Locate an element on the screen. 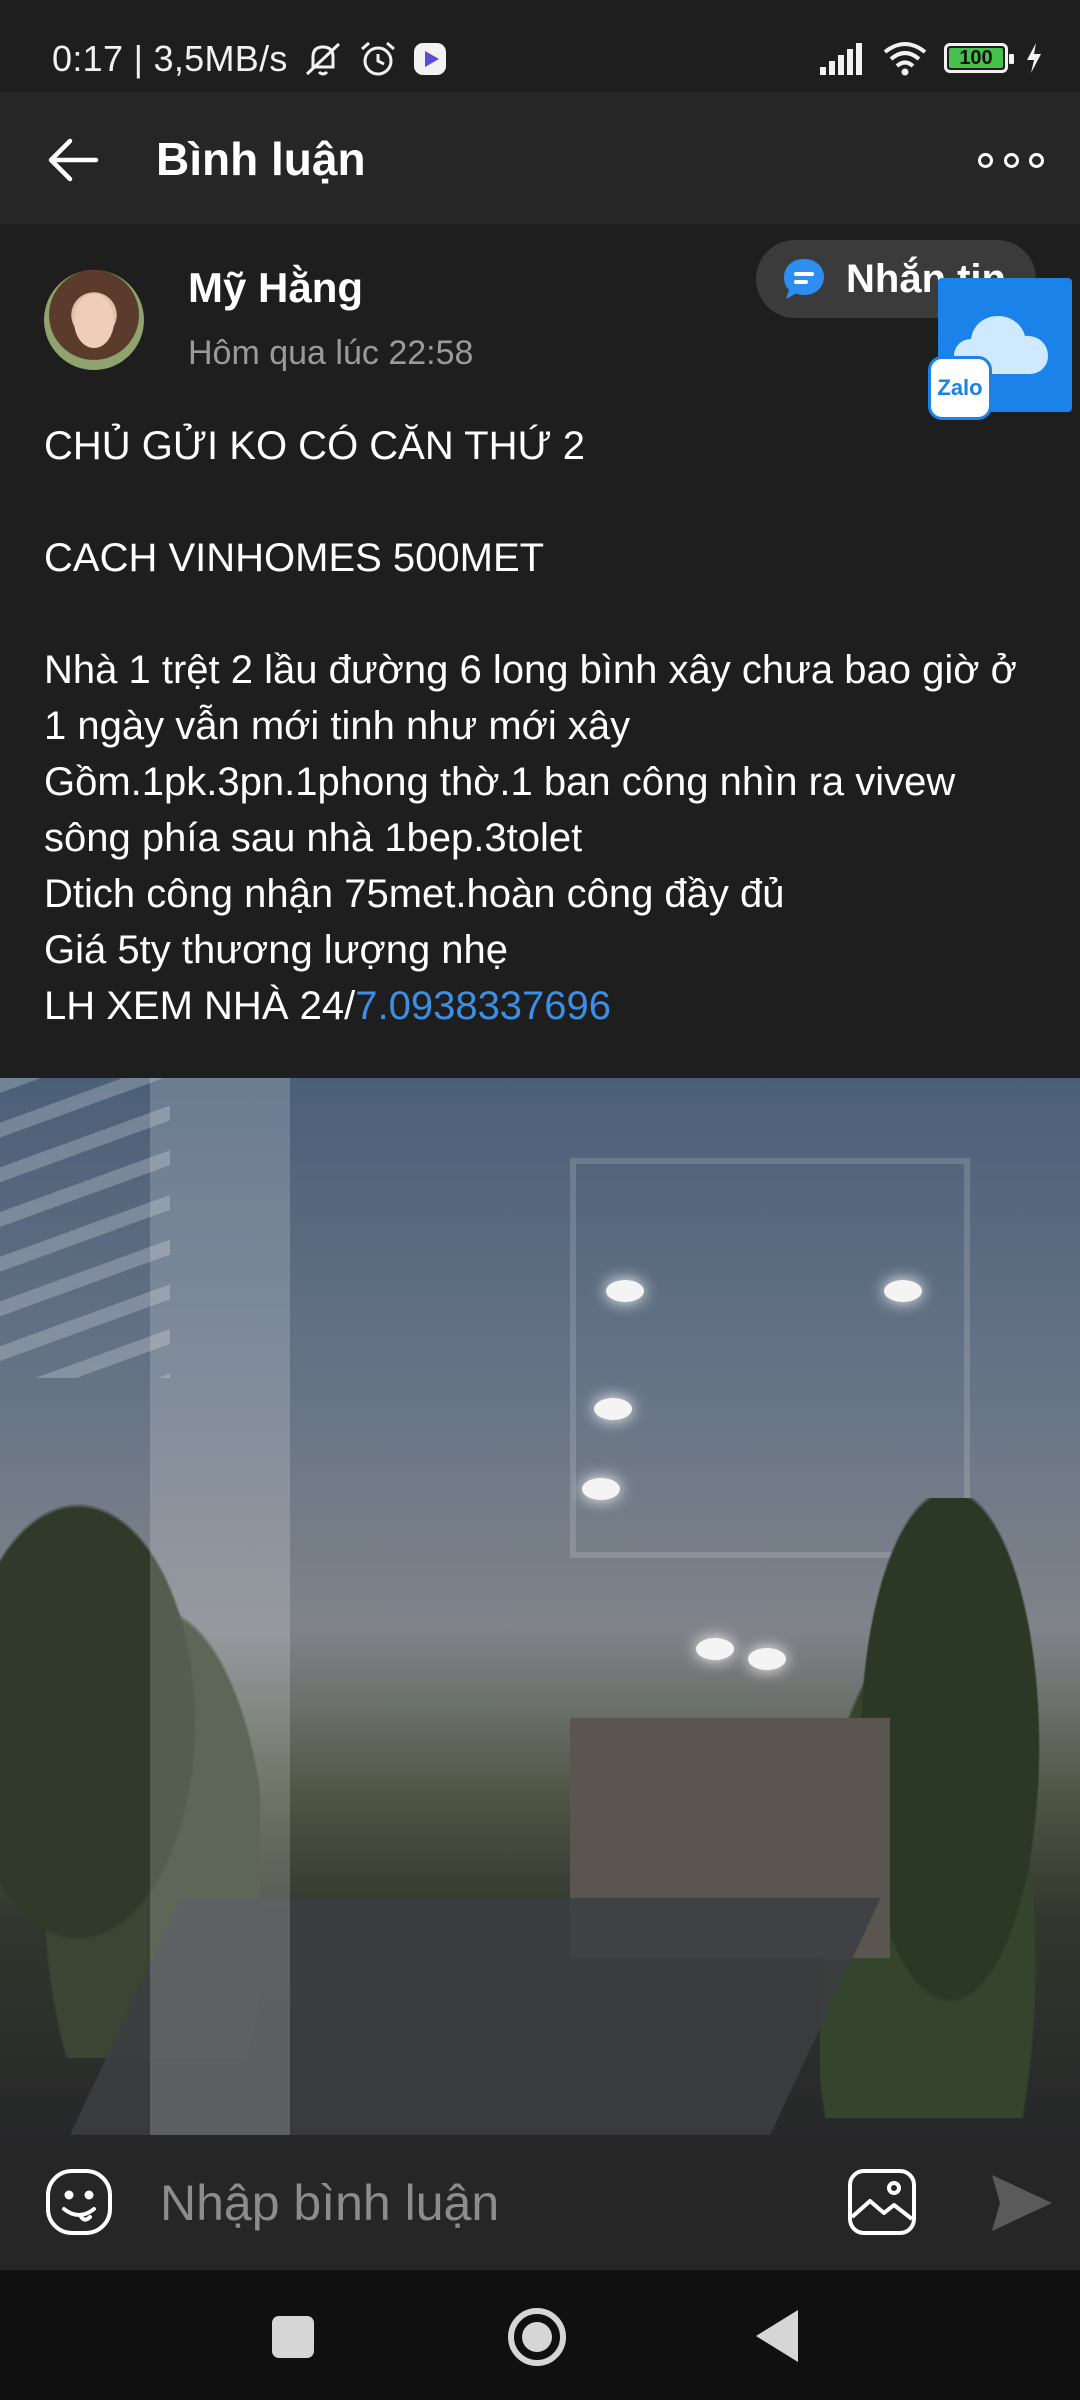  arrow-left-icon is located at coordinates (74, 160).